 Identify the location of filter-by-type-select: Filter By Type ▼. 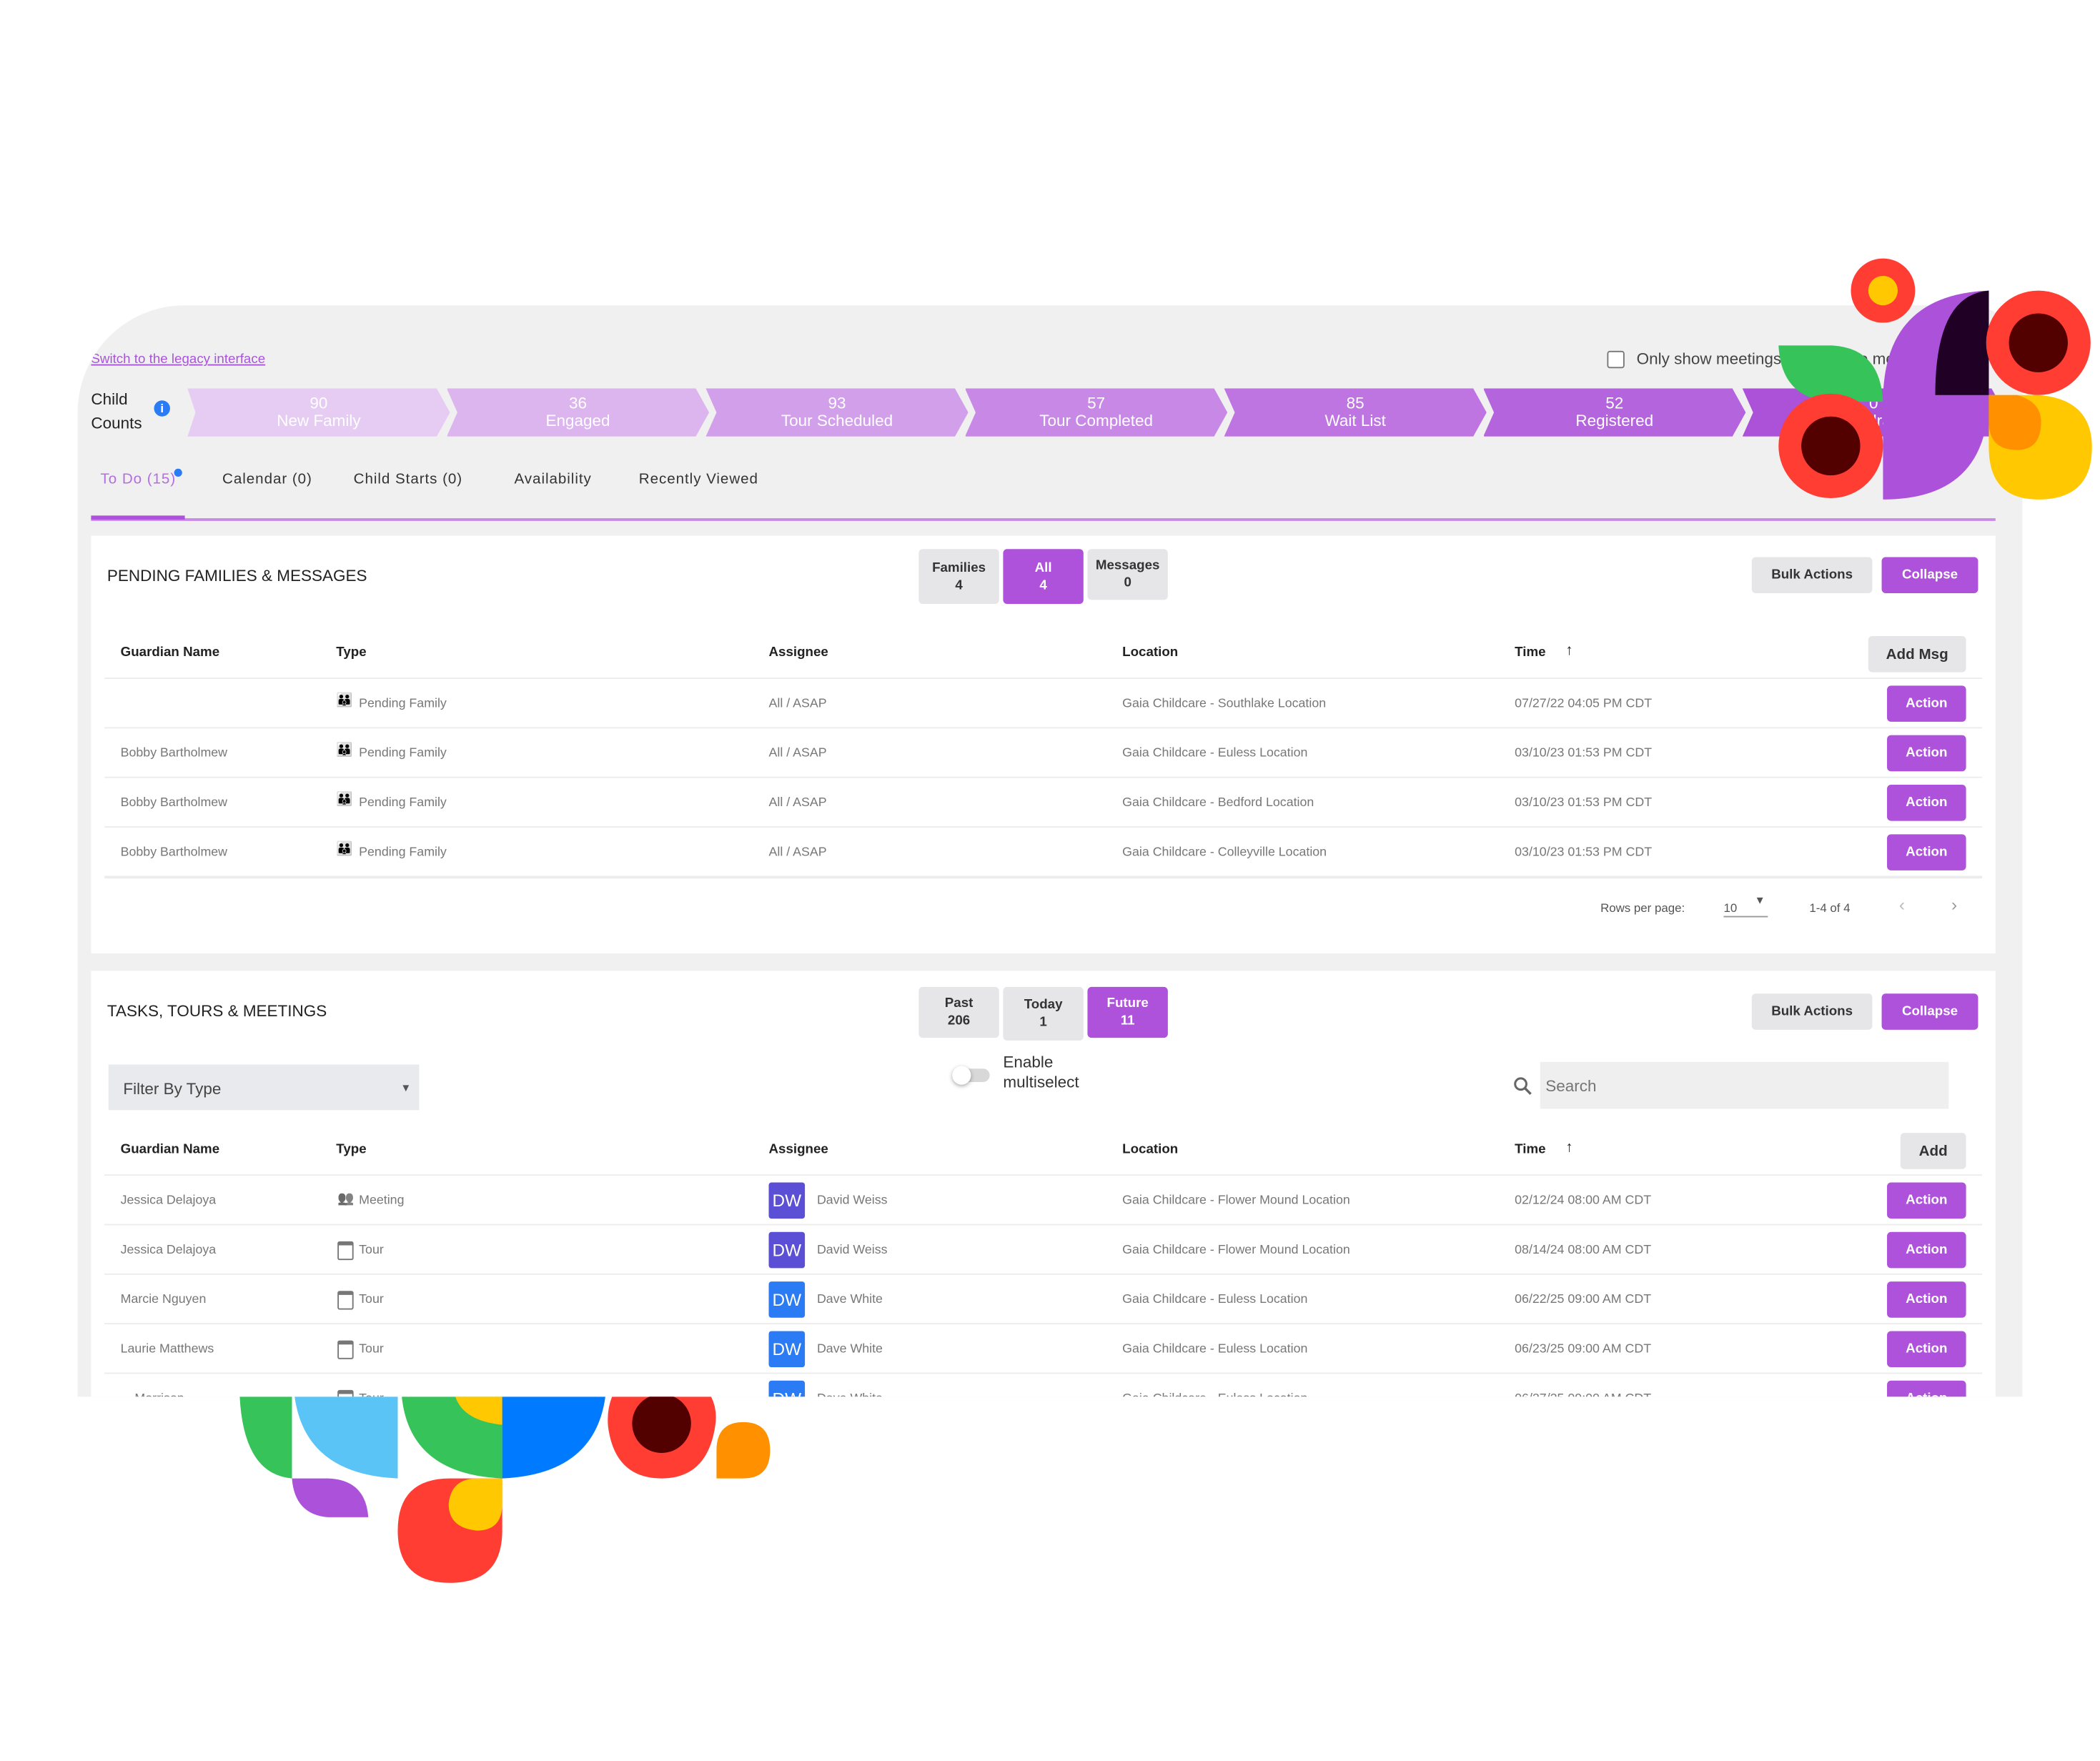
(264, 1088).